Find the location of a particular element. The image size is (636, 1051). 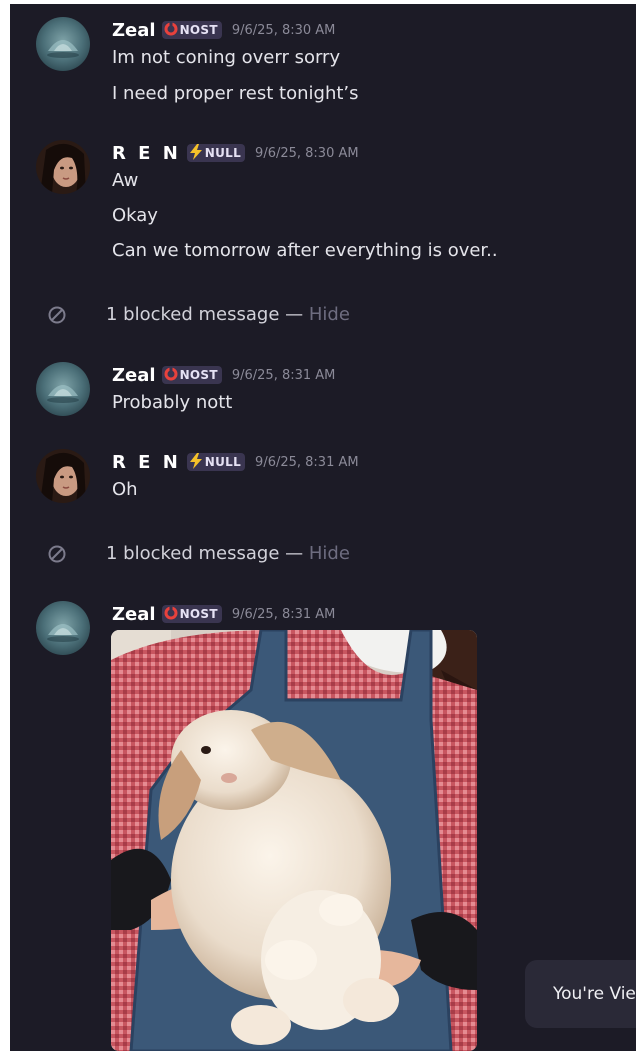

message-text: Okay is located at coordinates (135, 215).